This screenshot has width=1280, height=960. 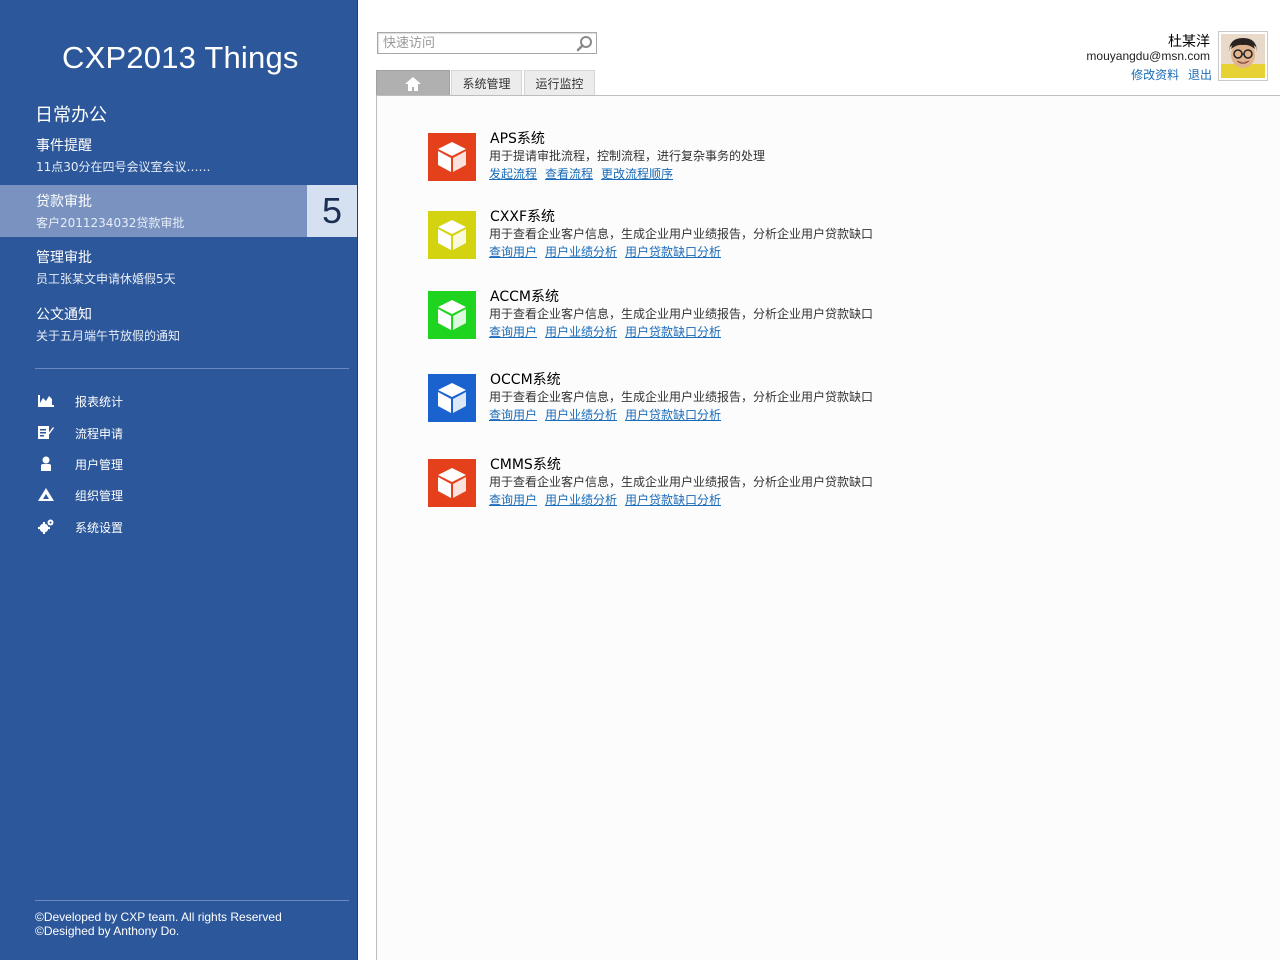 I want to click on section-title: 日常办公, so click(x=71, y=115).